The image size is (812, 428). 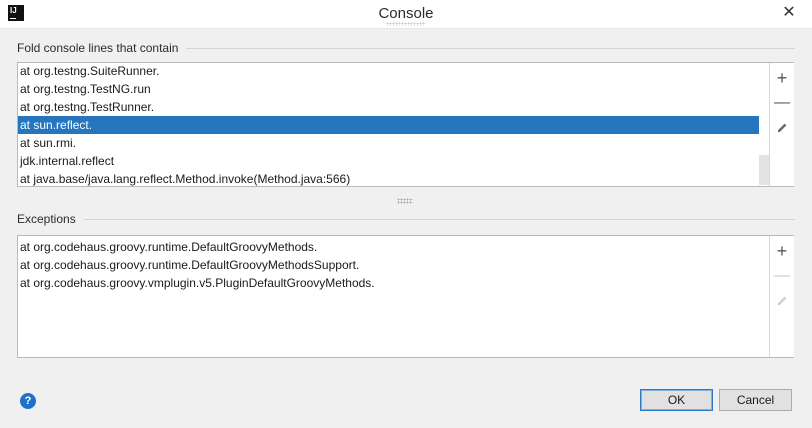 I want to click on list-item: at org.testng.SuiteRunner., so click(x=388, y=71).